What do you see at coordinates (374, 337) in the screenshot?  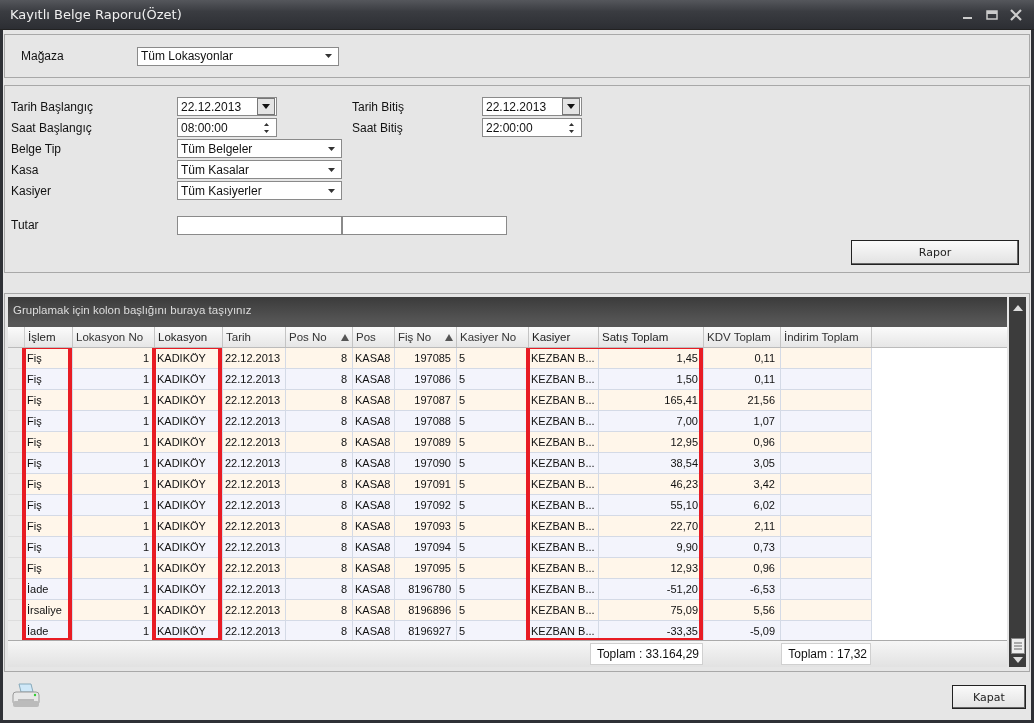 I see `column-header: Pos` at bounding box center [374, 337].